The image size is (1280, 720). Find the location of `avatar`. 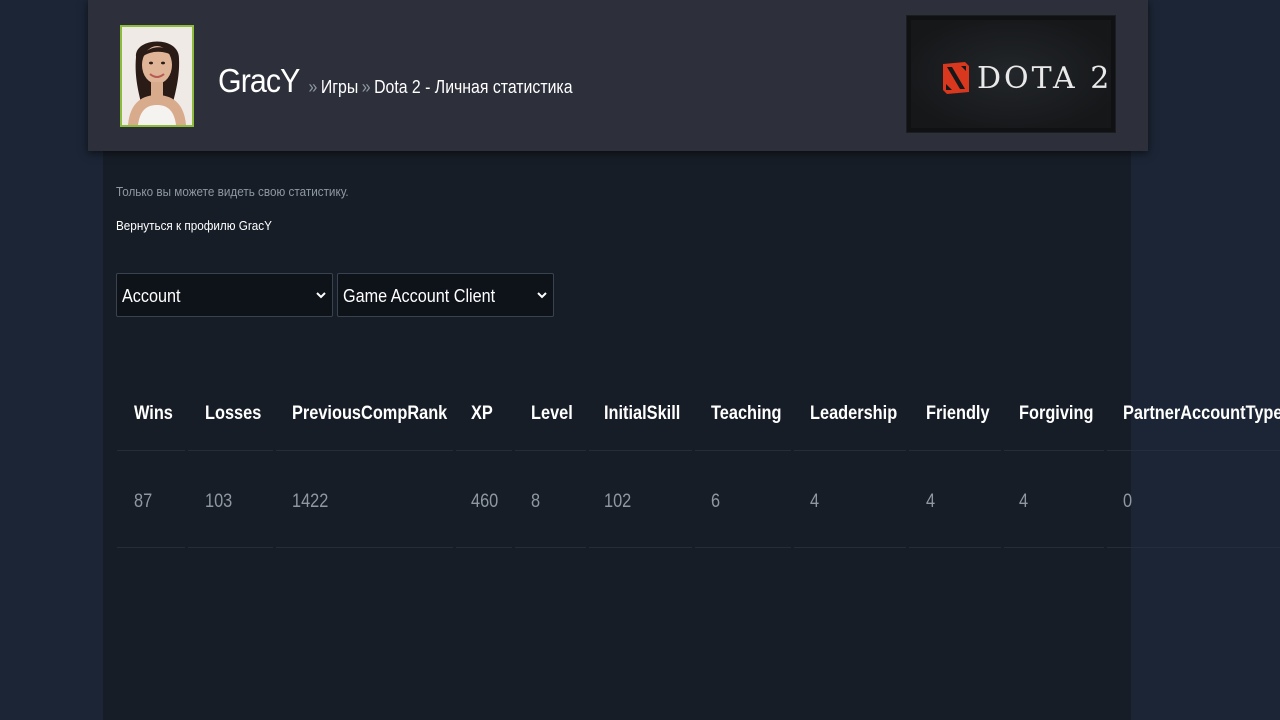

avatar is located at coordinates (157, 76).